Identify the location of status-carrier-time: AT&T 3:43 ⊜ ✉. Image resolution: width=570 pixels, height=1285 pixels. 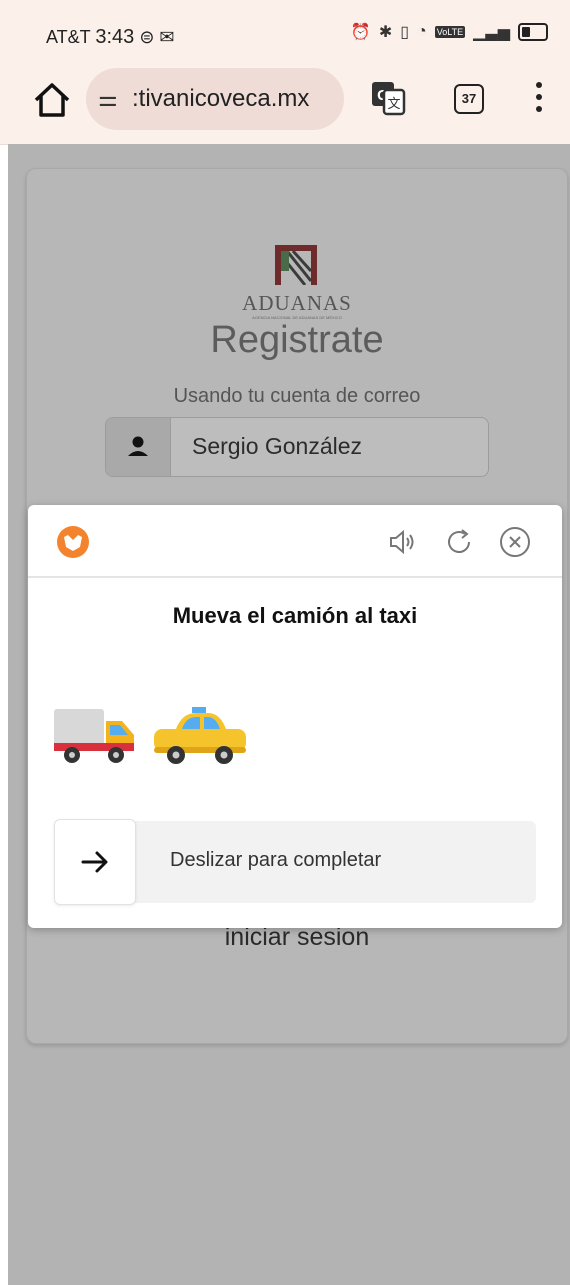
(110, 37).